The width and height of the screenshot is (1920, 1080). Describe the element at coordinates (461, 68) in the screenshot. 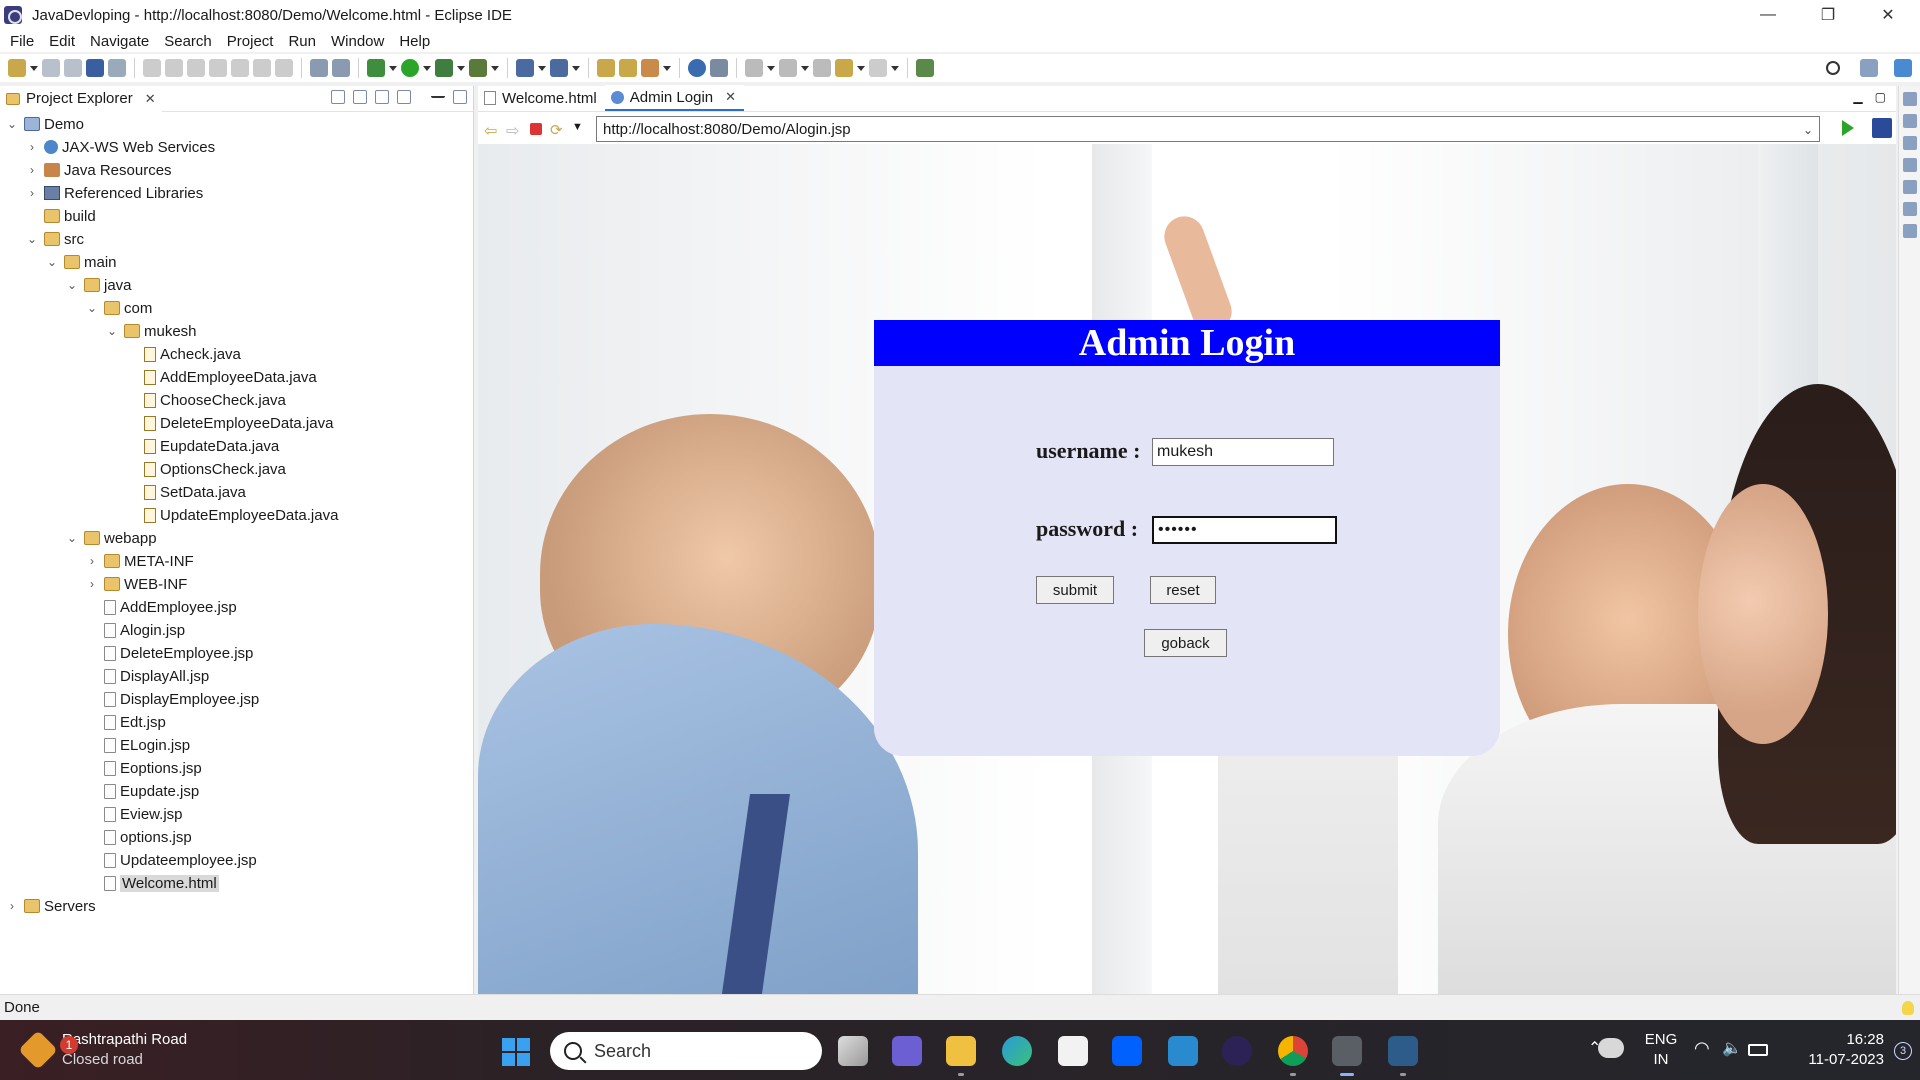

I see `run-server-dropdown-icon` at that location.